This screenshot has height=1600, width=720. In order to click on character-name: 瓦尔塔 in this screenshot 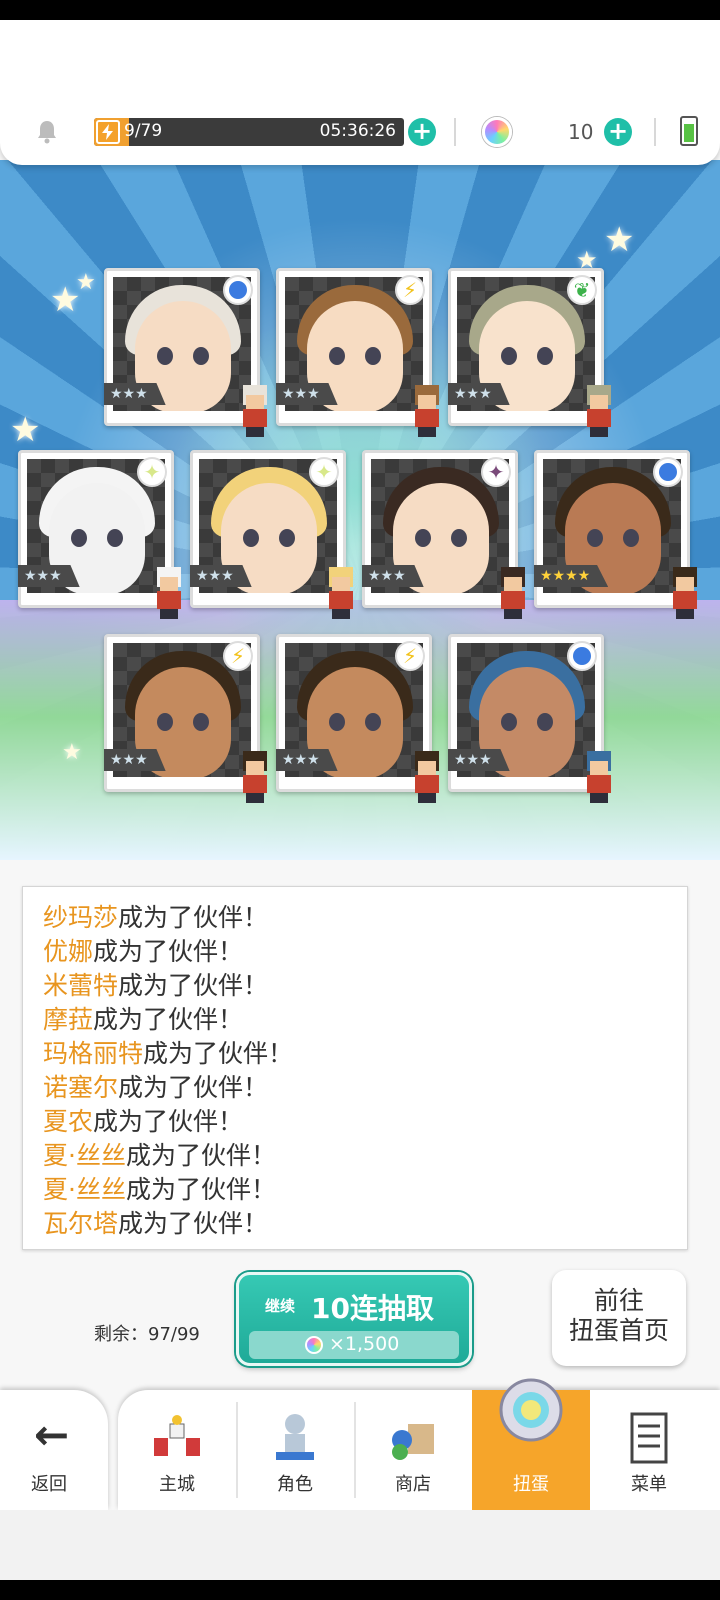, I will do `click(81, 1223)`.